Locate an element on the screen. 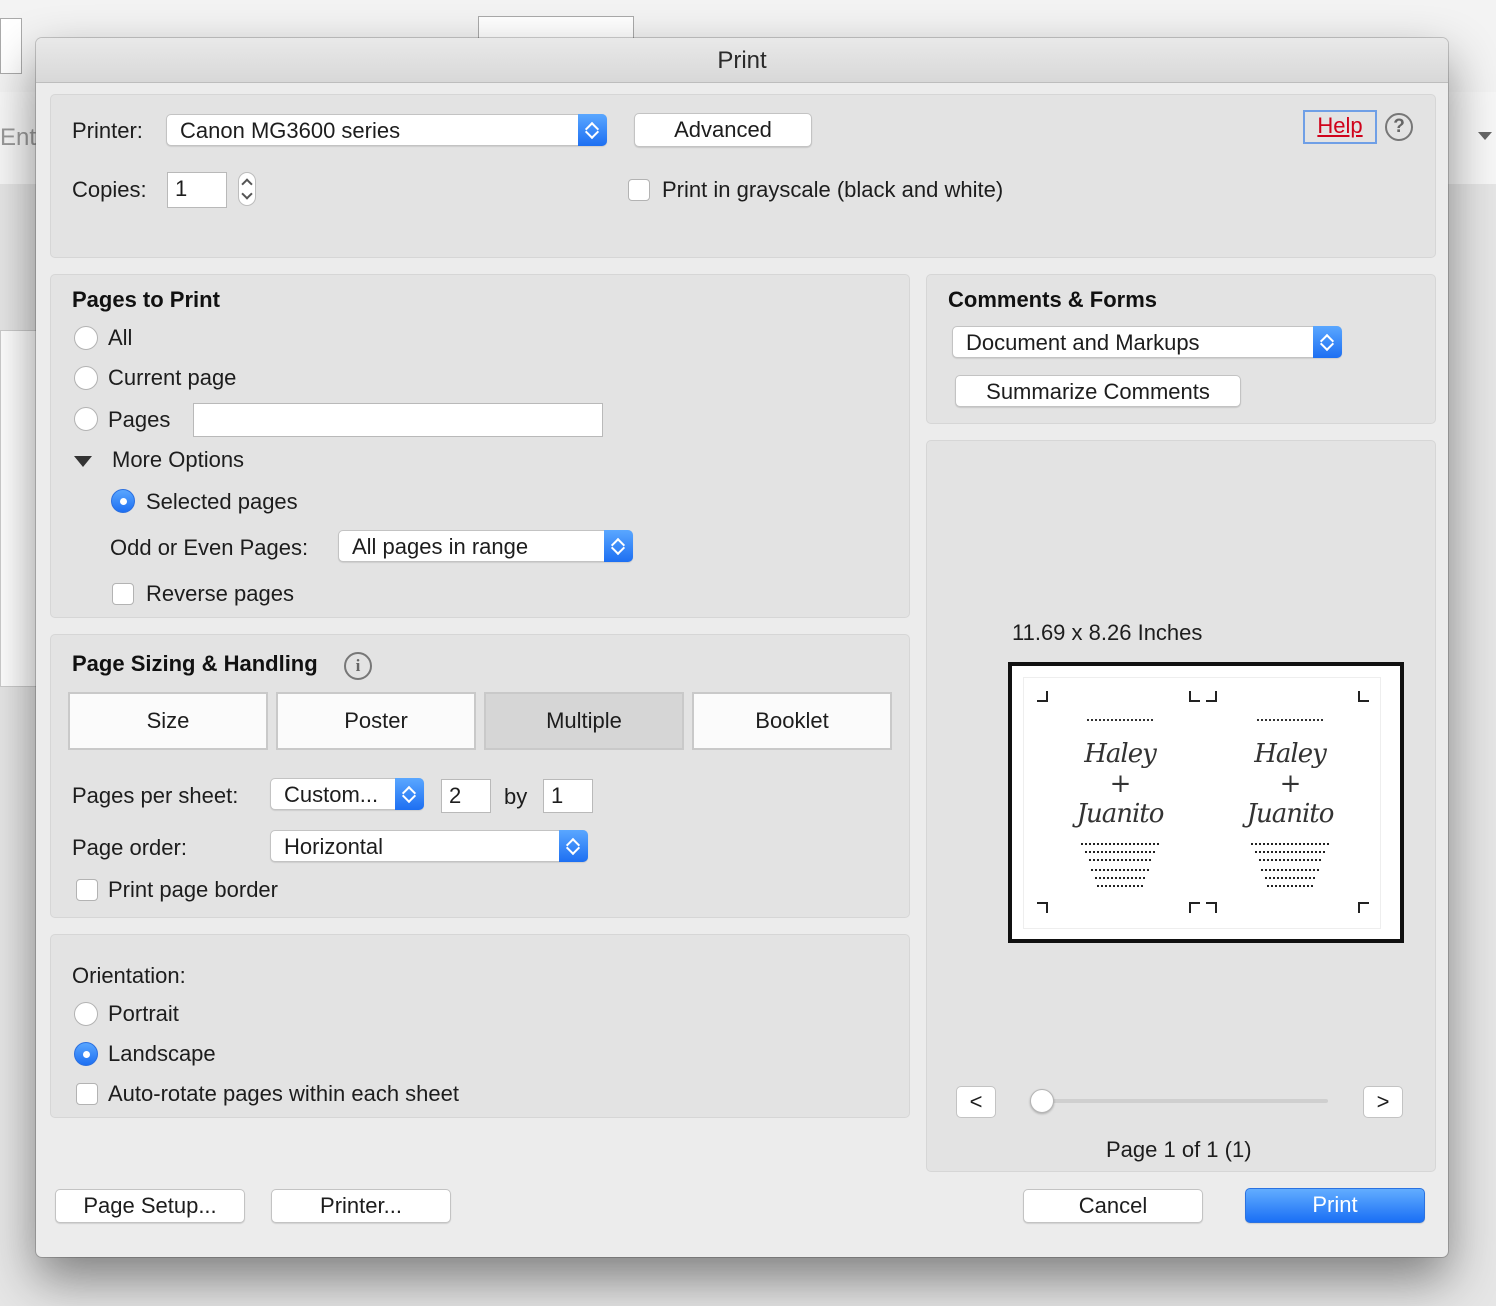 This screenshot has height=1306, width=1496. background-caret-icon is located at coordinates (1485, 136).